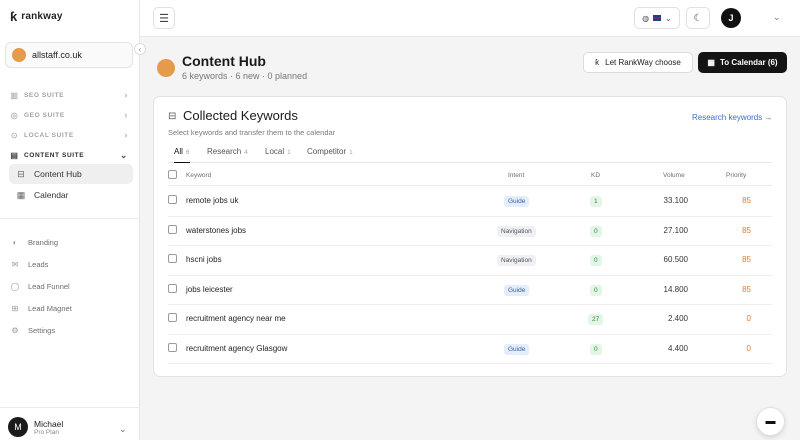  I want to click on page-subtitle: 6 keywords · 6 new · 0 planned, so click(245, 76).